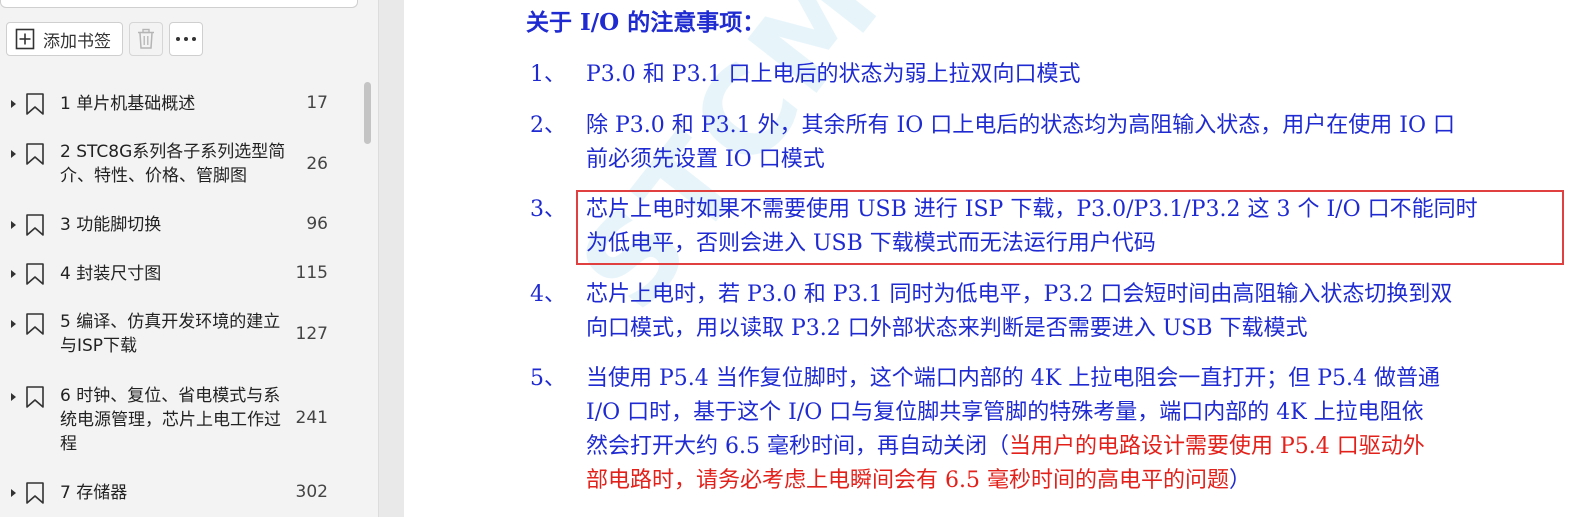 This screenshot has width=1569, height=517. What do you see at coordinates (548, 378) in the screenshot?
I see `note-number: 5、` at bounding box center [548, 378].